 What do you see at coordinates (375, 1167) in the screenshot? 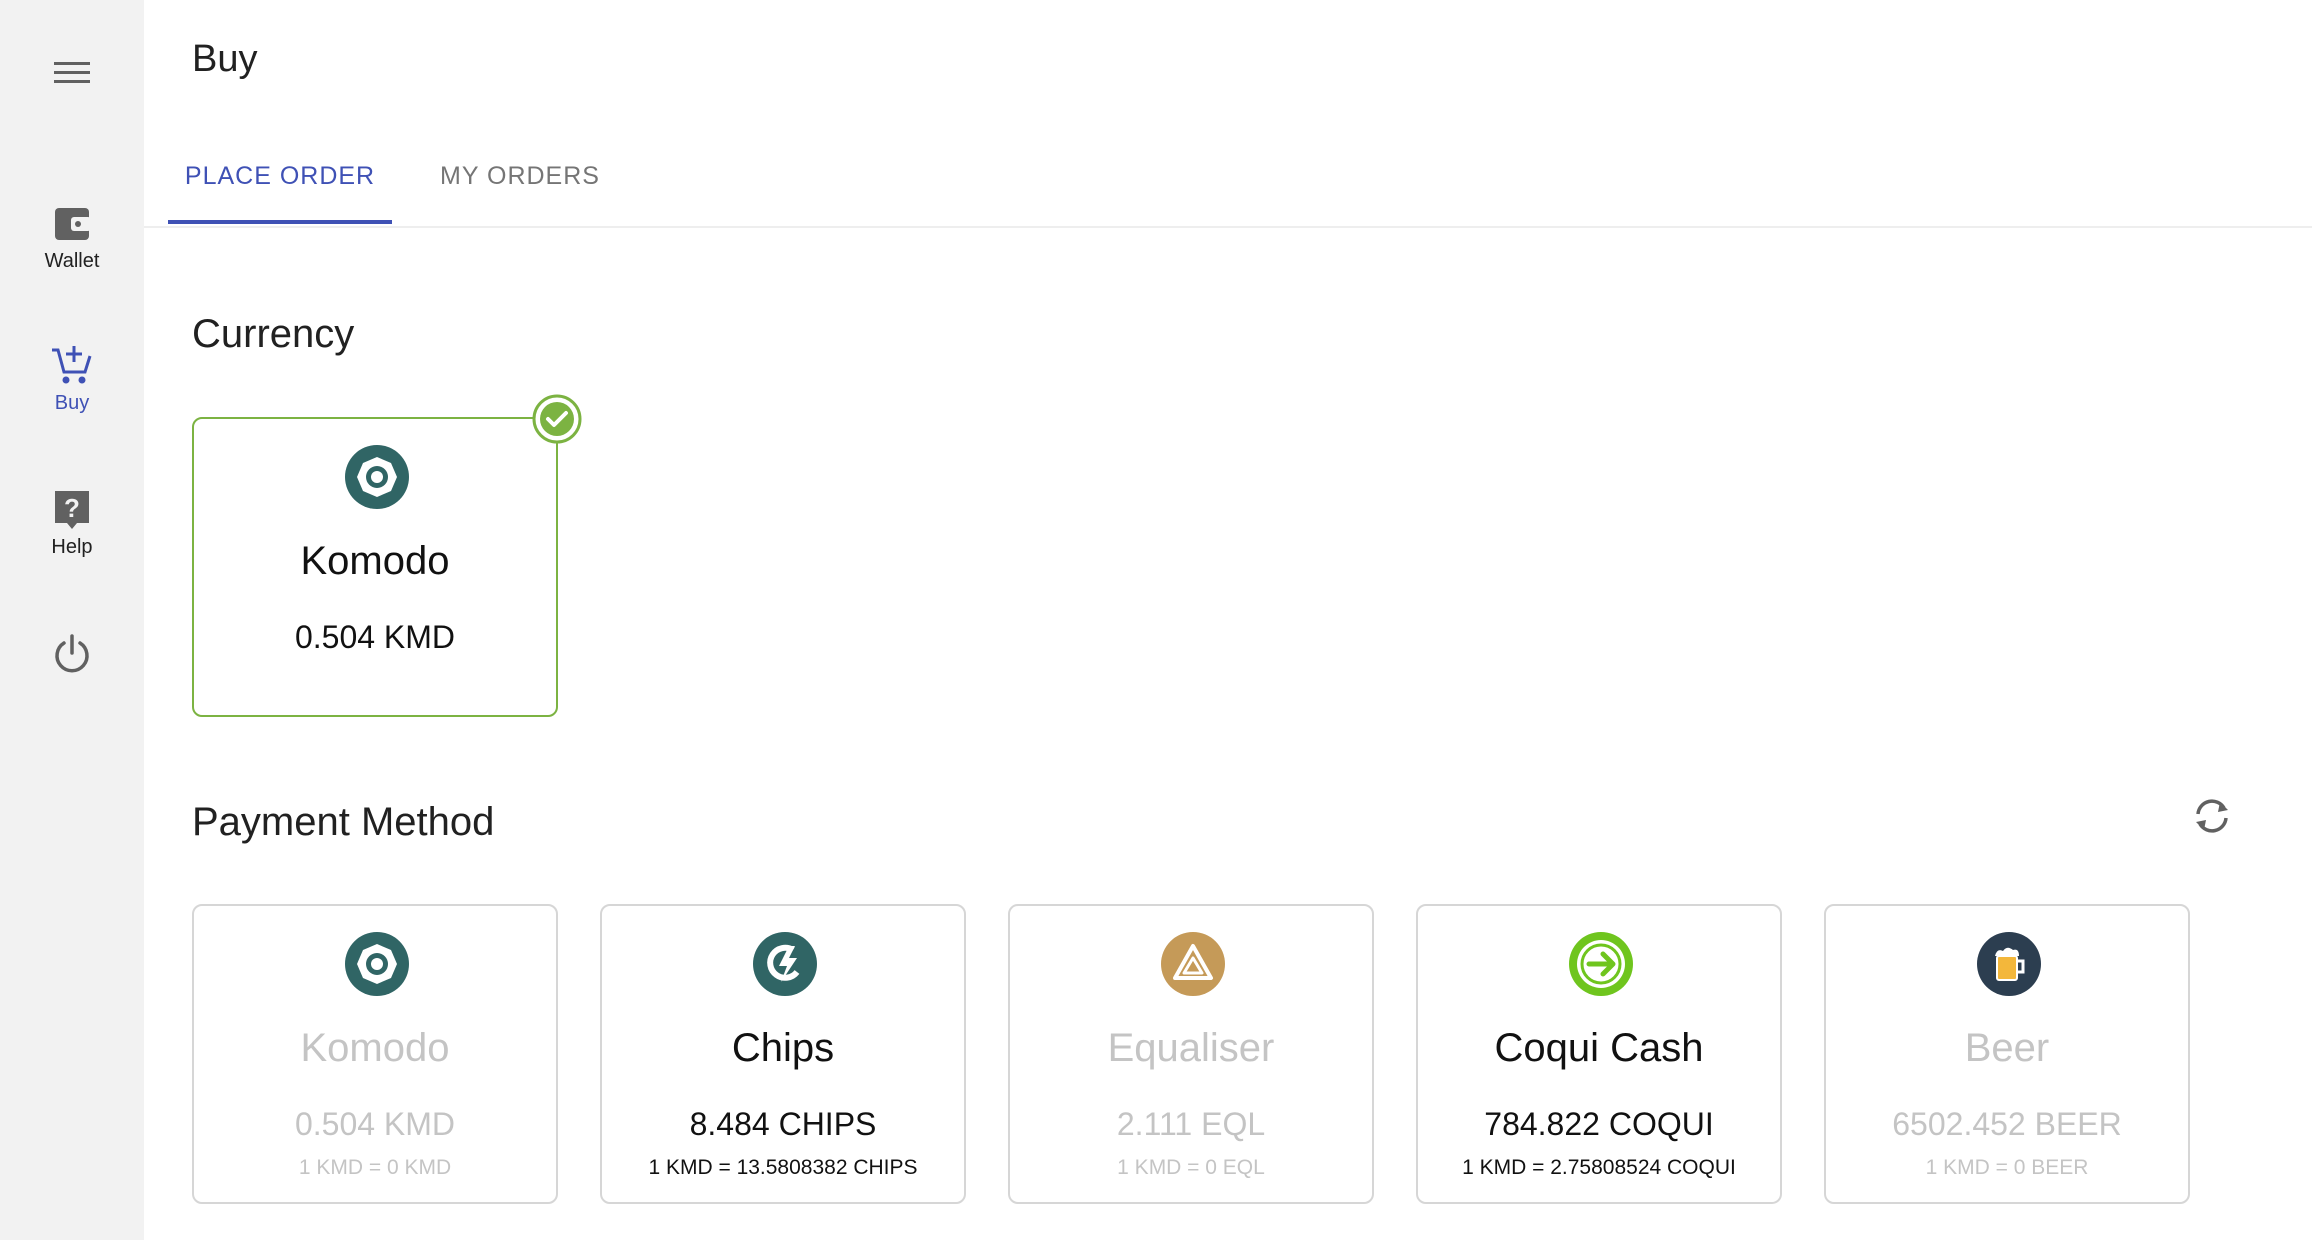
I see `payment-rate: 1 KMD = 0 KMD` at bounding box center [375, 1167].